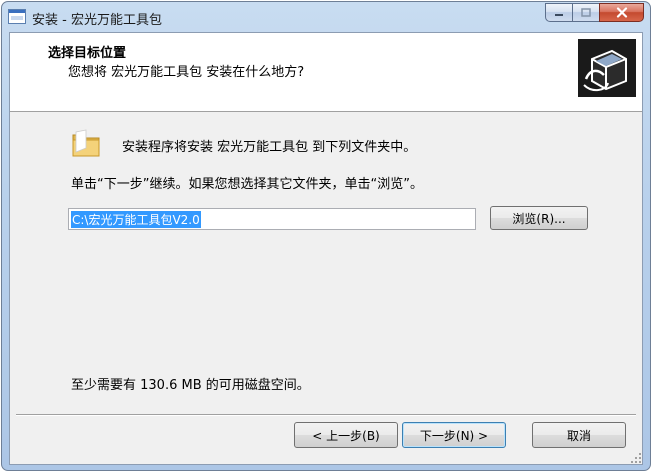 This screenshot has height=474, width=654. I want to click on minimize-icon, so click(559, 14).